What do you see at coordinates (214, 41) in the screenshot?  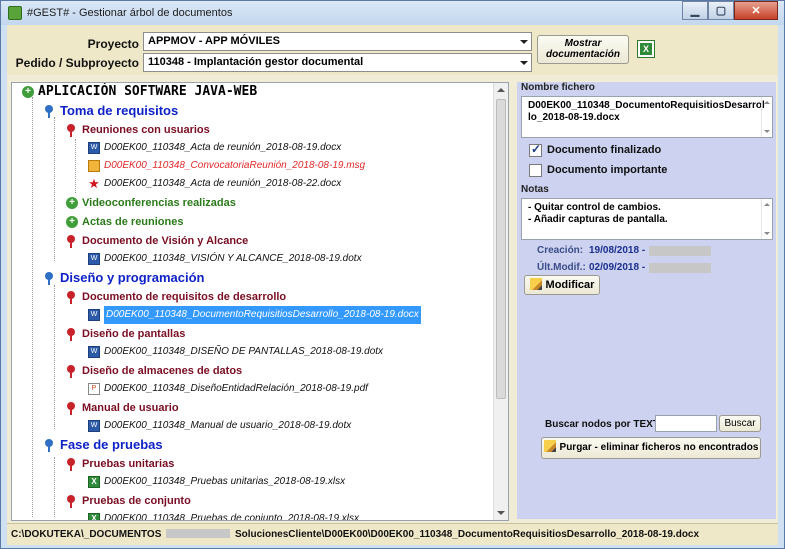 I see `proyecto-value: APPMOV - APP MÓVILES` at bounding box center [214, 41].